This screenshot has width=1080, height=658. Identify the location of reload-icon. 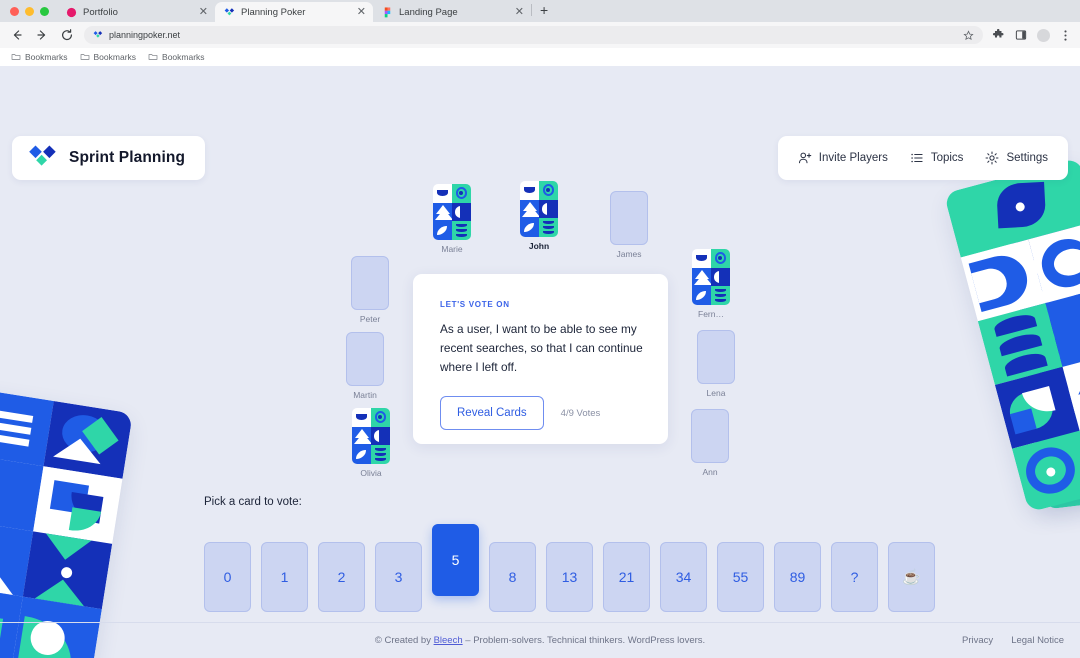
(67, 35).